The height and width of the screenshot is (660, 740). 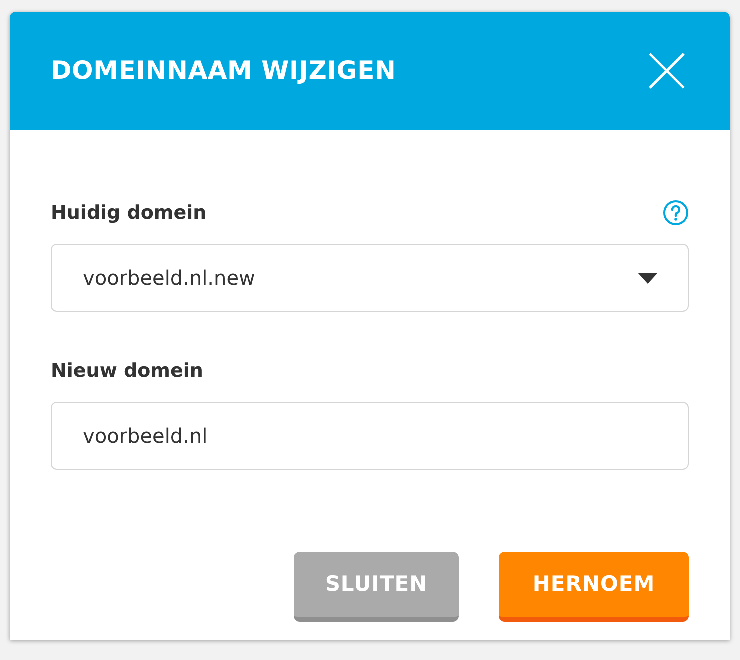 I want to click on domain-dropdown: voorbeeld.nl.new, so click(x=370, y=278).